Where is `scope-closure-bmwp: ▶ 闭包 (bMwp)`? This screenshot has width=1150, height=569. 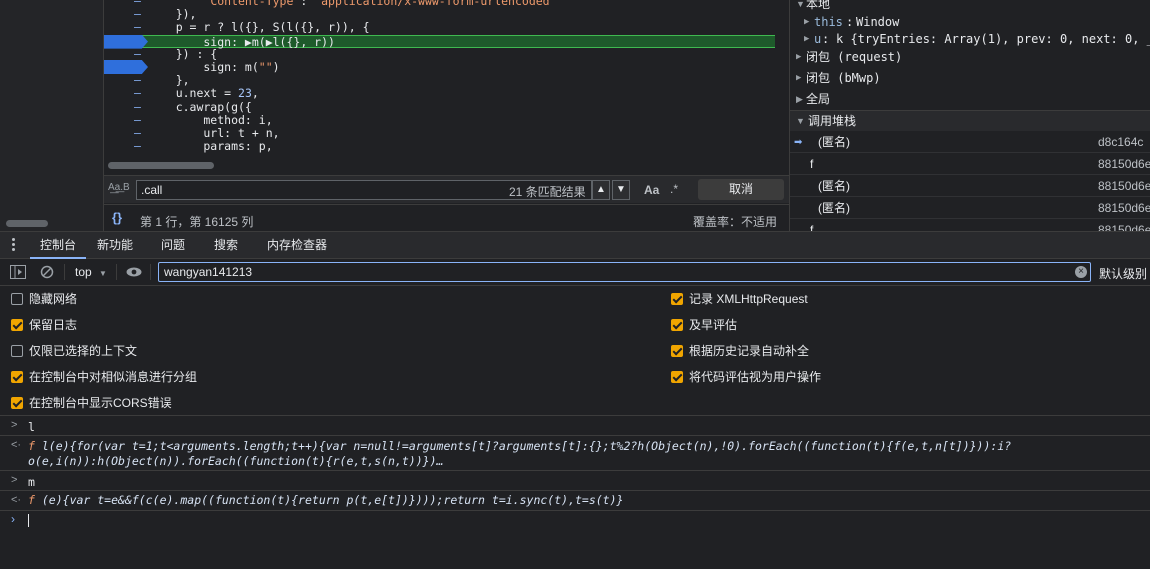 scope-closure-bmwp: ▶ 闭包 (bMwp) is located at coordinates (970, 78).